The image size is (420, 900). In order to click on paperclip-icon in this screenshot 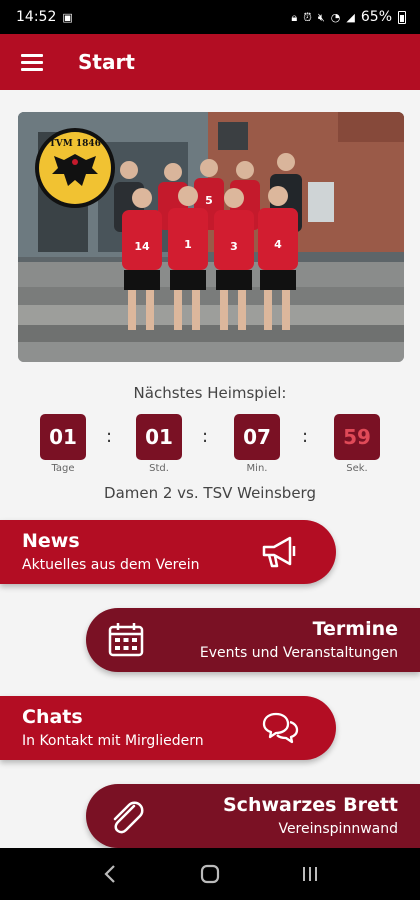, I will do `click(128, 817)`.